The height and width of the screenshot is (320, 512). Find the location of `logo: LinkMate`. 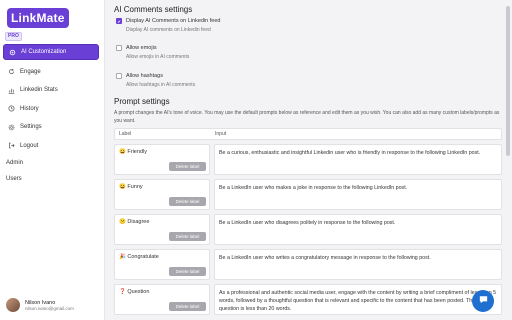

logo: LinkMate is located at coordinates (38, 18).